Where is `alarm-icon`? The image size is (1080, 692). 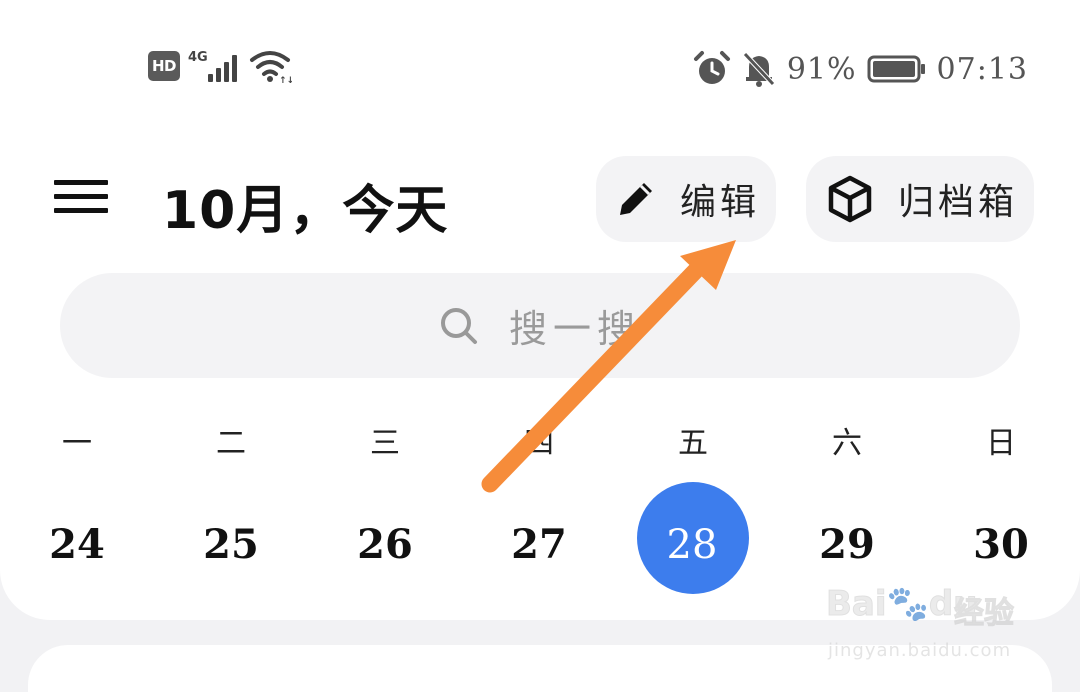
alarm-icon is located at coordinates (711, 67).